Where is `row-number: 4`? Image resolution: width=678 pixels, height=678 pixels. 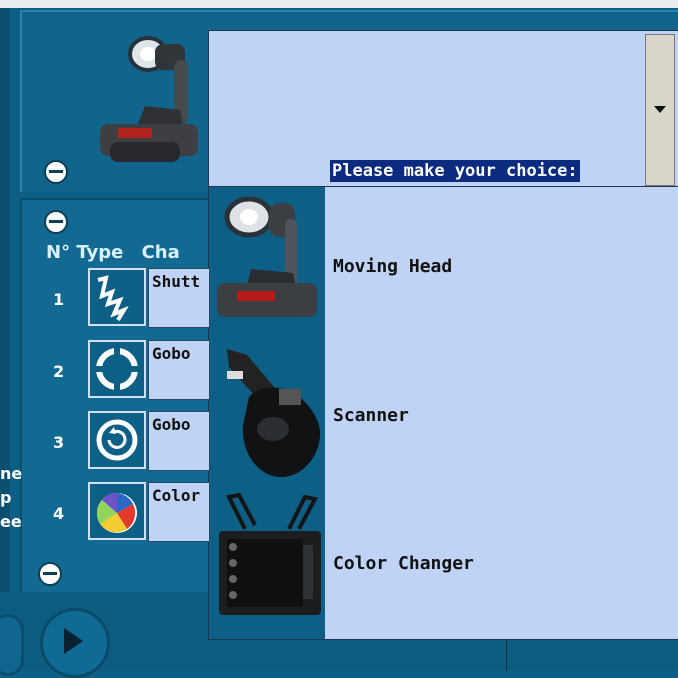
row-number: 4 is located at coordinates (59, 513).